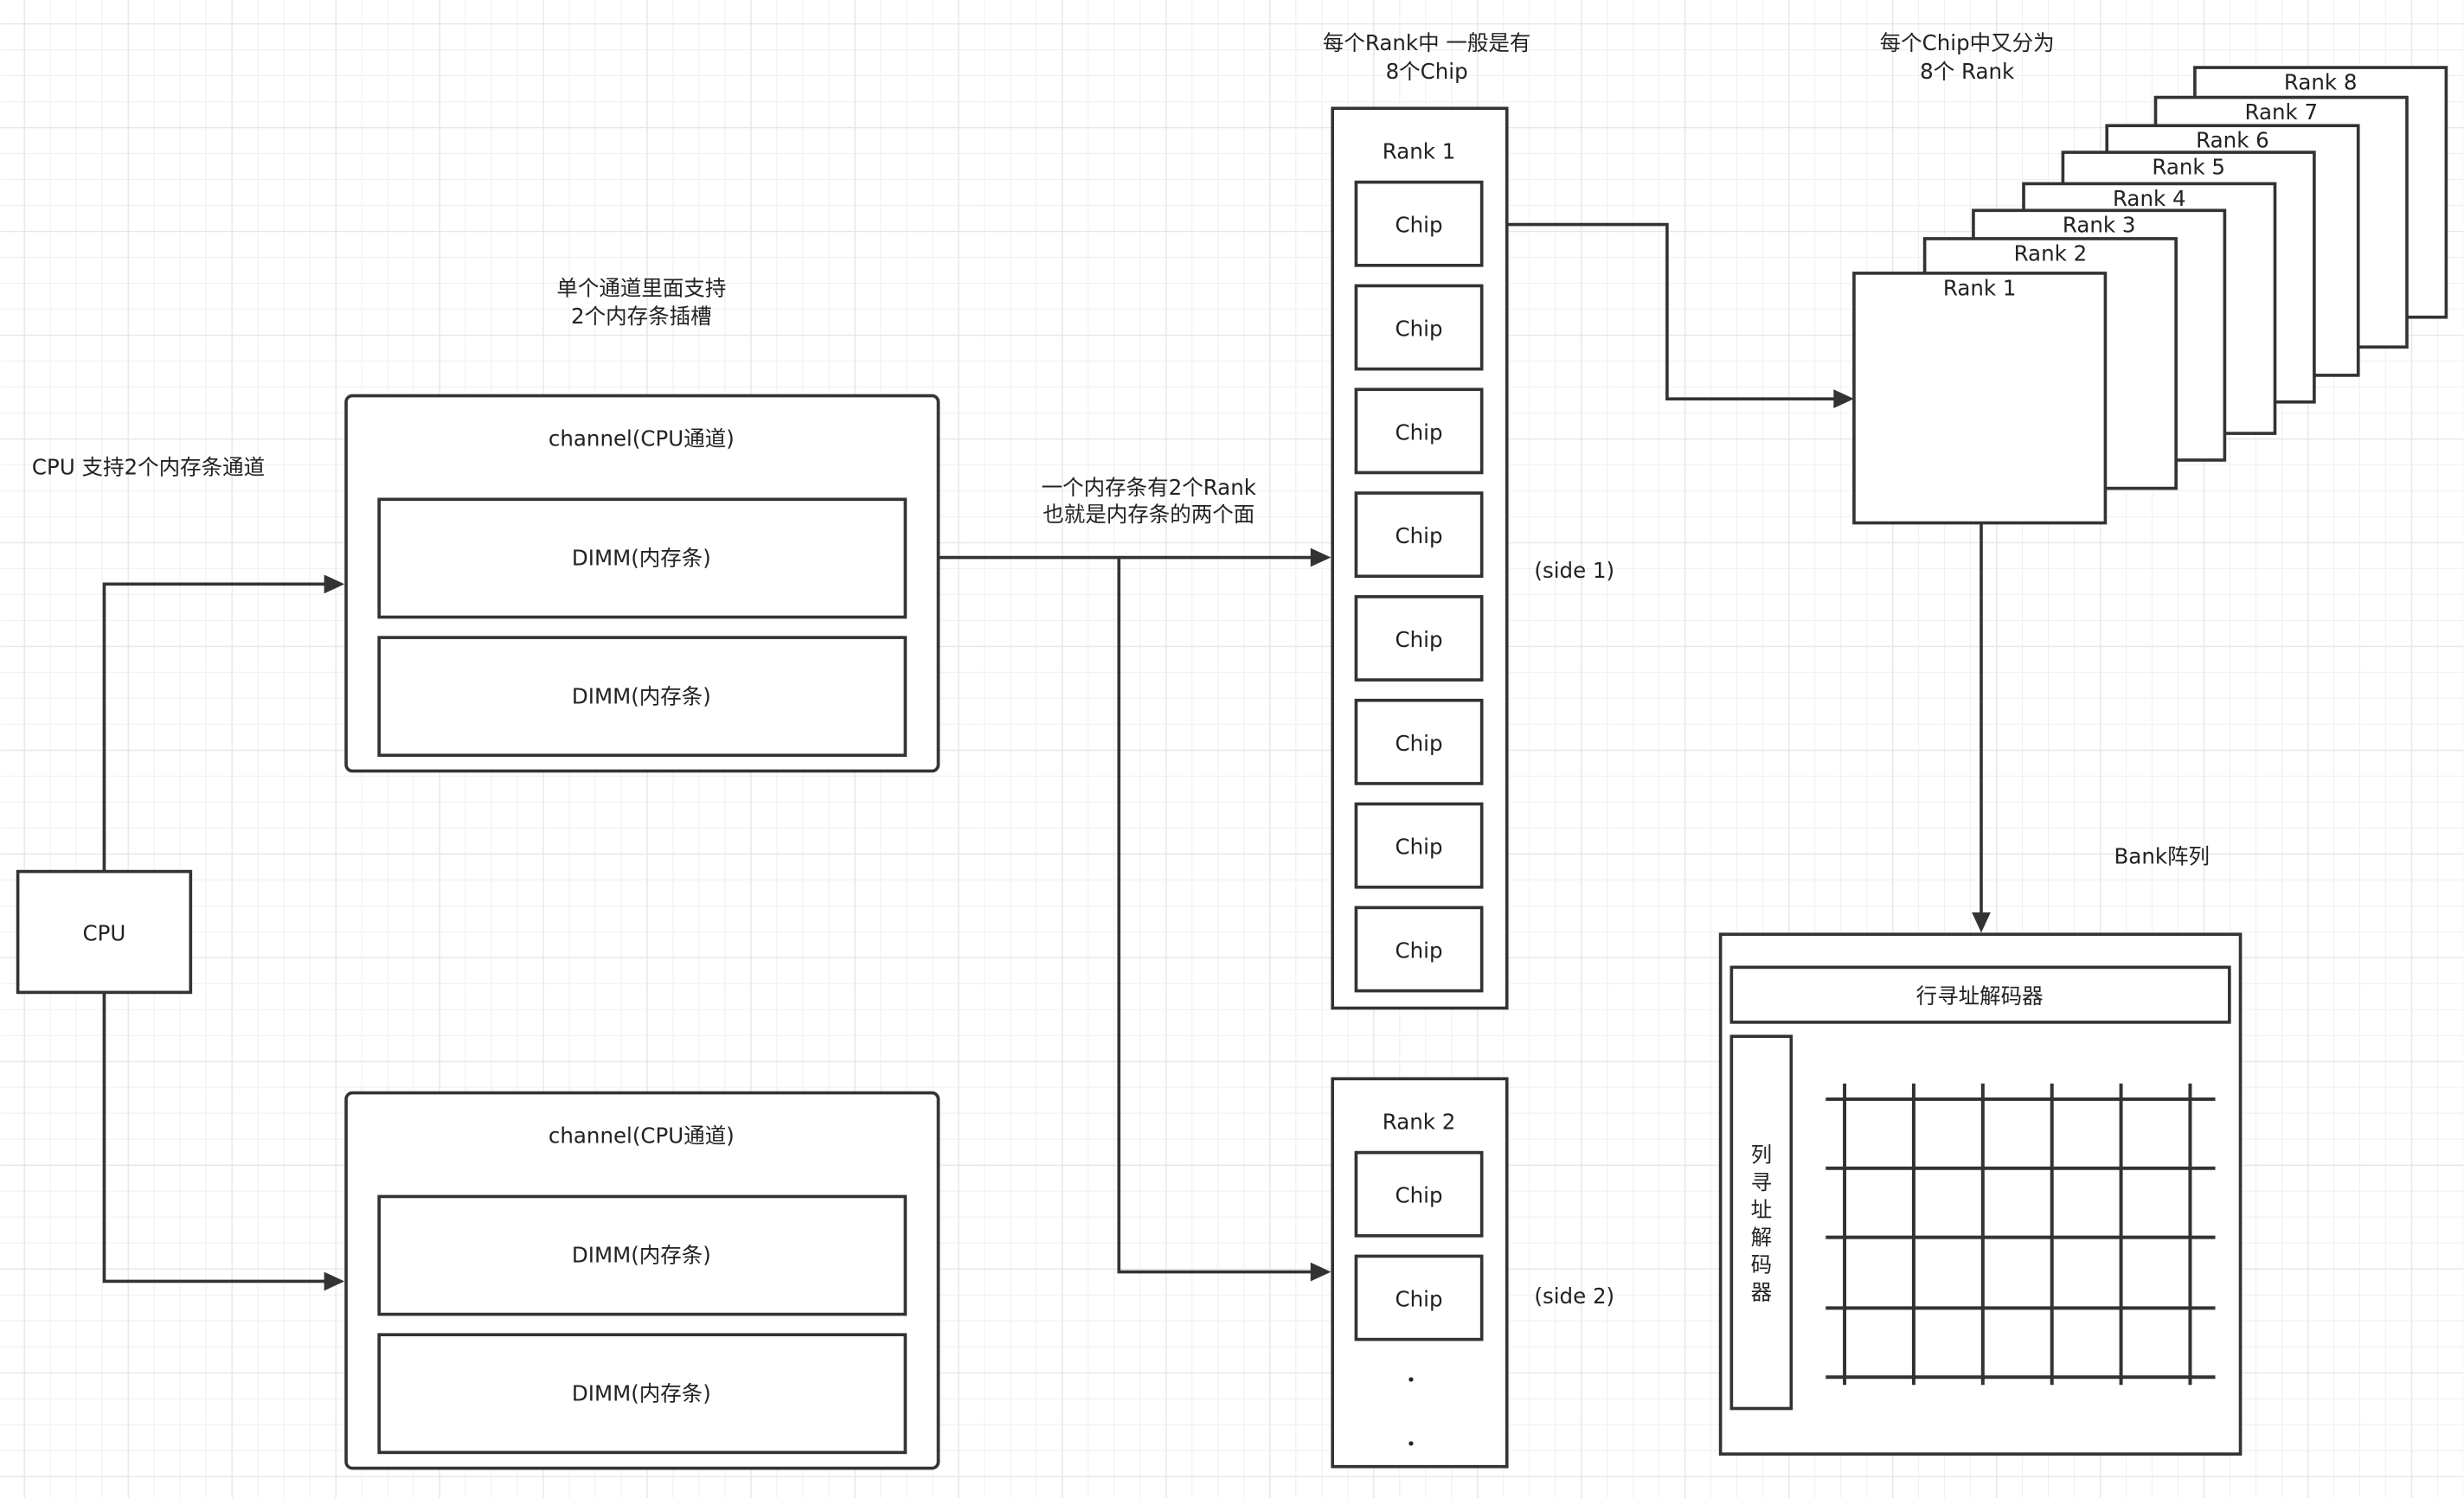  I want to click on side2-label: (side 2), so click(1574, 1296).